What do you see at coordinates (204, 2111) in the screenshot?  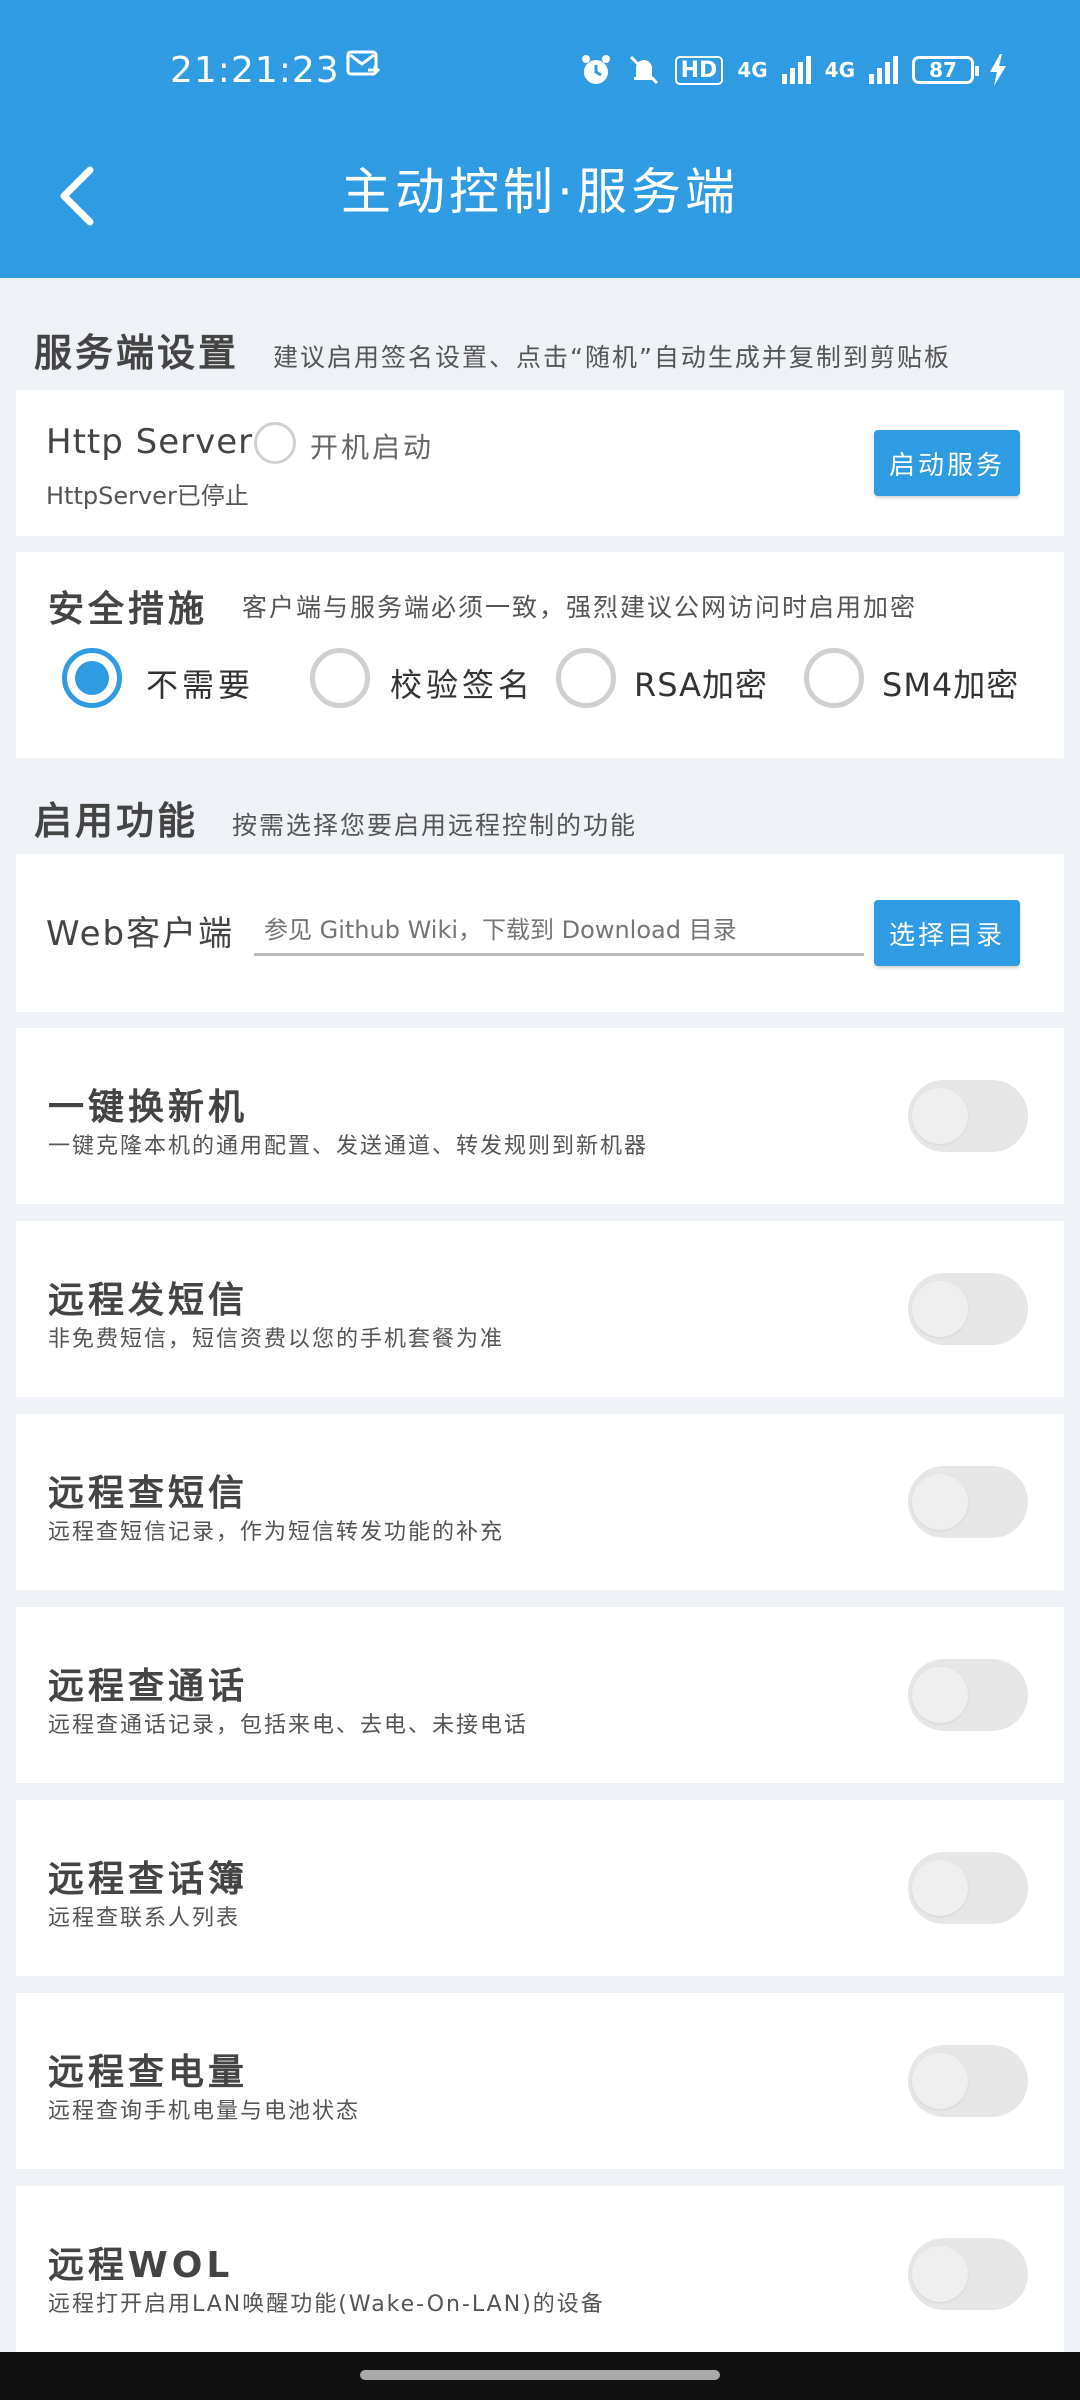 I see `feature-desc: 远程查询手机电量与电池状态` at bounding box center [204, 2111].